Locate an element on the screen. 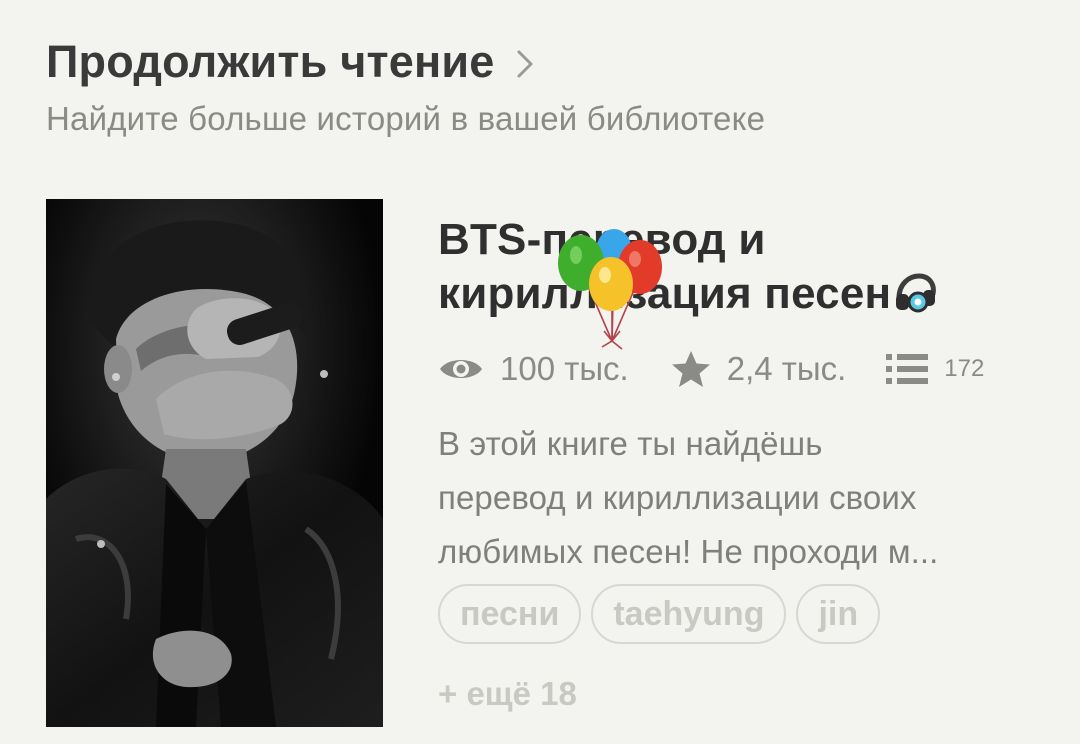 The width and height of the screenshot is (1080, 744). votes-count: 2,4 тыс. is located at coordinates (786, 368).